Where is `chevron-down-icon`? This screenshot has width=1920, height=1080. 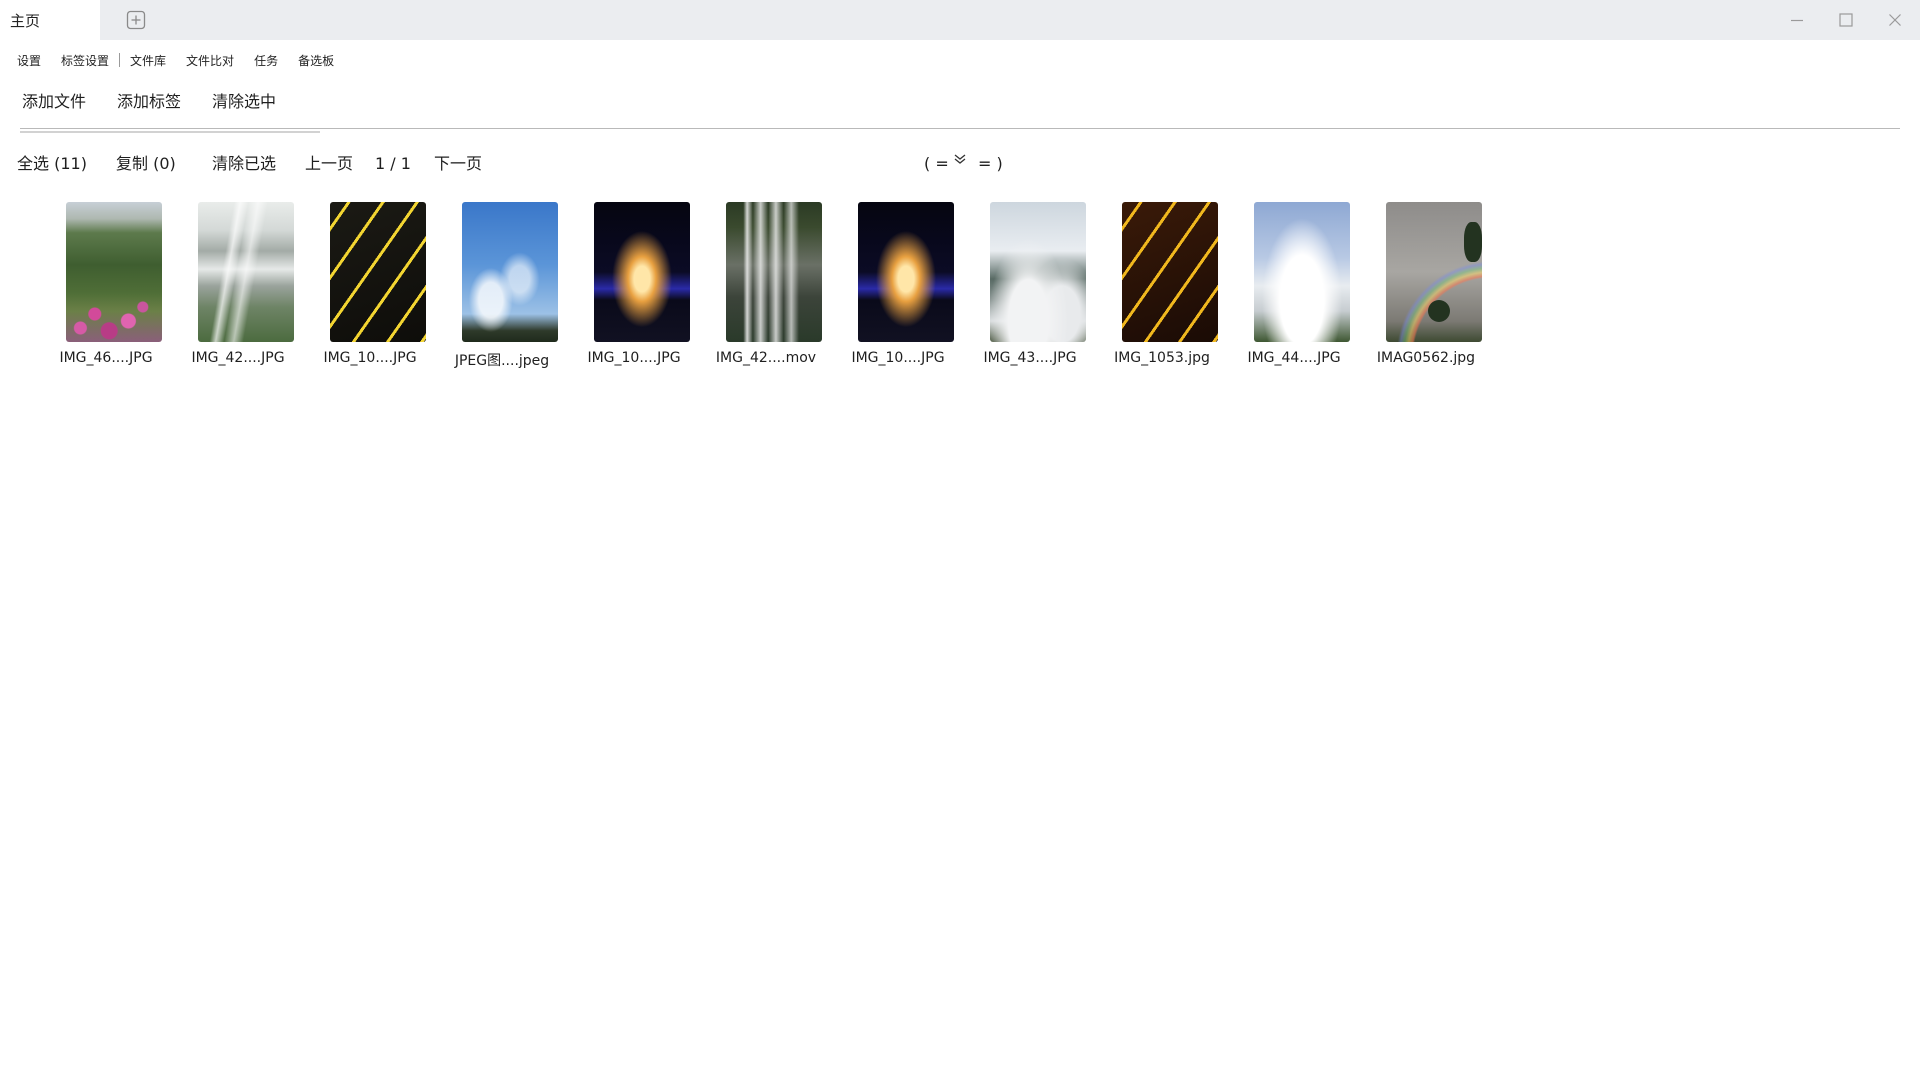
chevron-down-icon is located at coordinates (960, 162).